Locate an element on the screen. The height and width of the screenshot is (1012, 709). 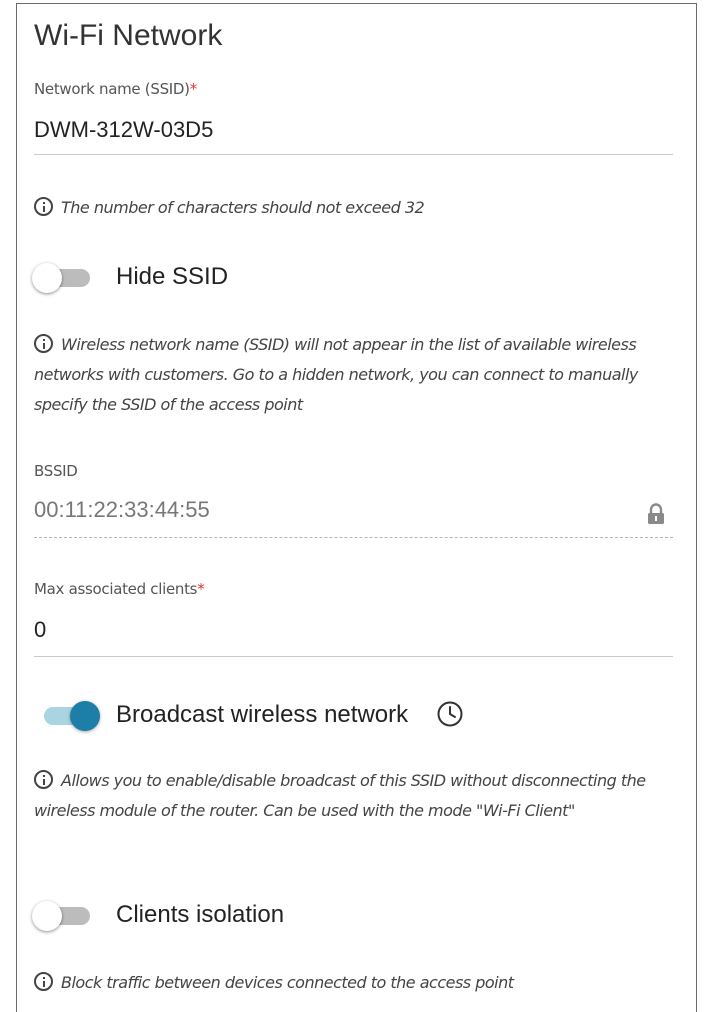
ssid-input-underline is located at coordinates (353, 154).